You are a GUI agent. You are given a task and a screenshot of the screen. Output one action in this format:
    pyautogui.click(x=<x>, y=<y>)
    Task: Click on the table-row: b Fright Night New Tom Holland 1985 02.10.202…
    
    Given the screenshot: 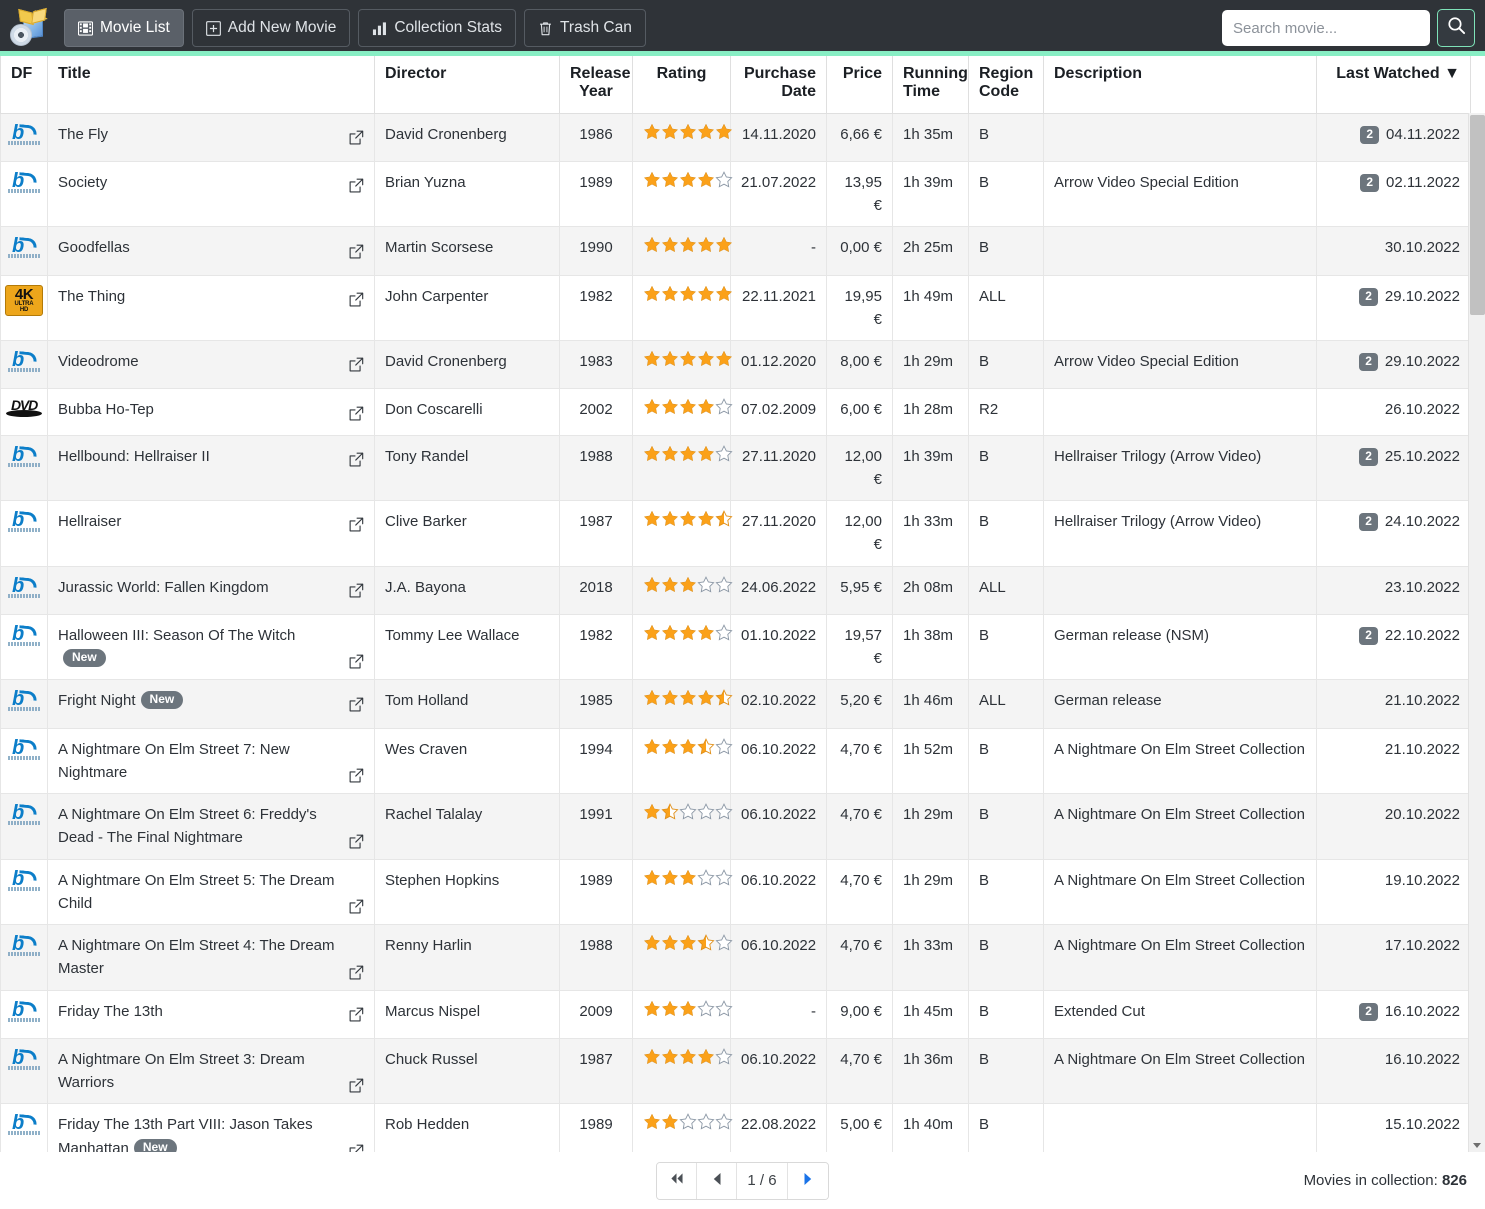 What is the action you would take?
    pyautogui.click(x=735, y=704)
    